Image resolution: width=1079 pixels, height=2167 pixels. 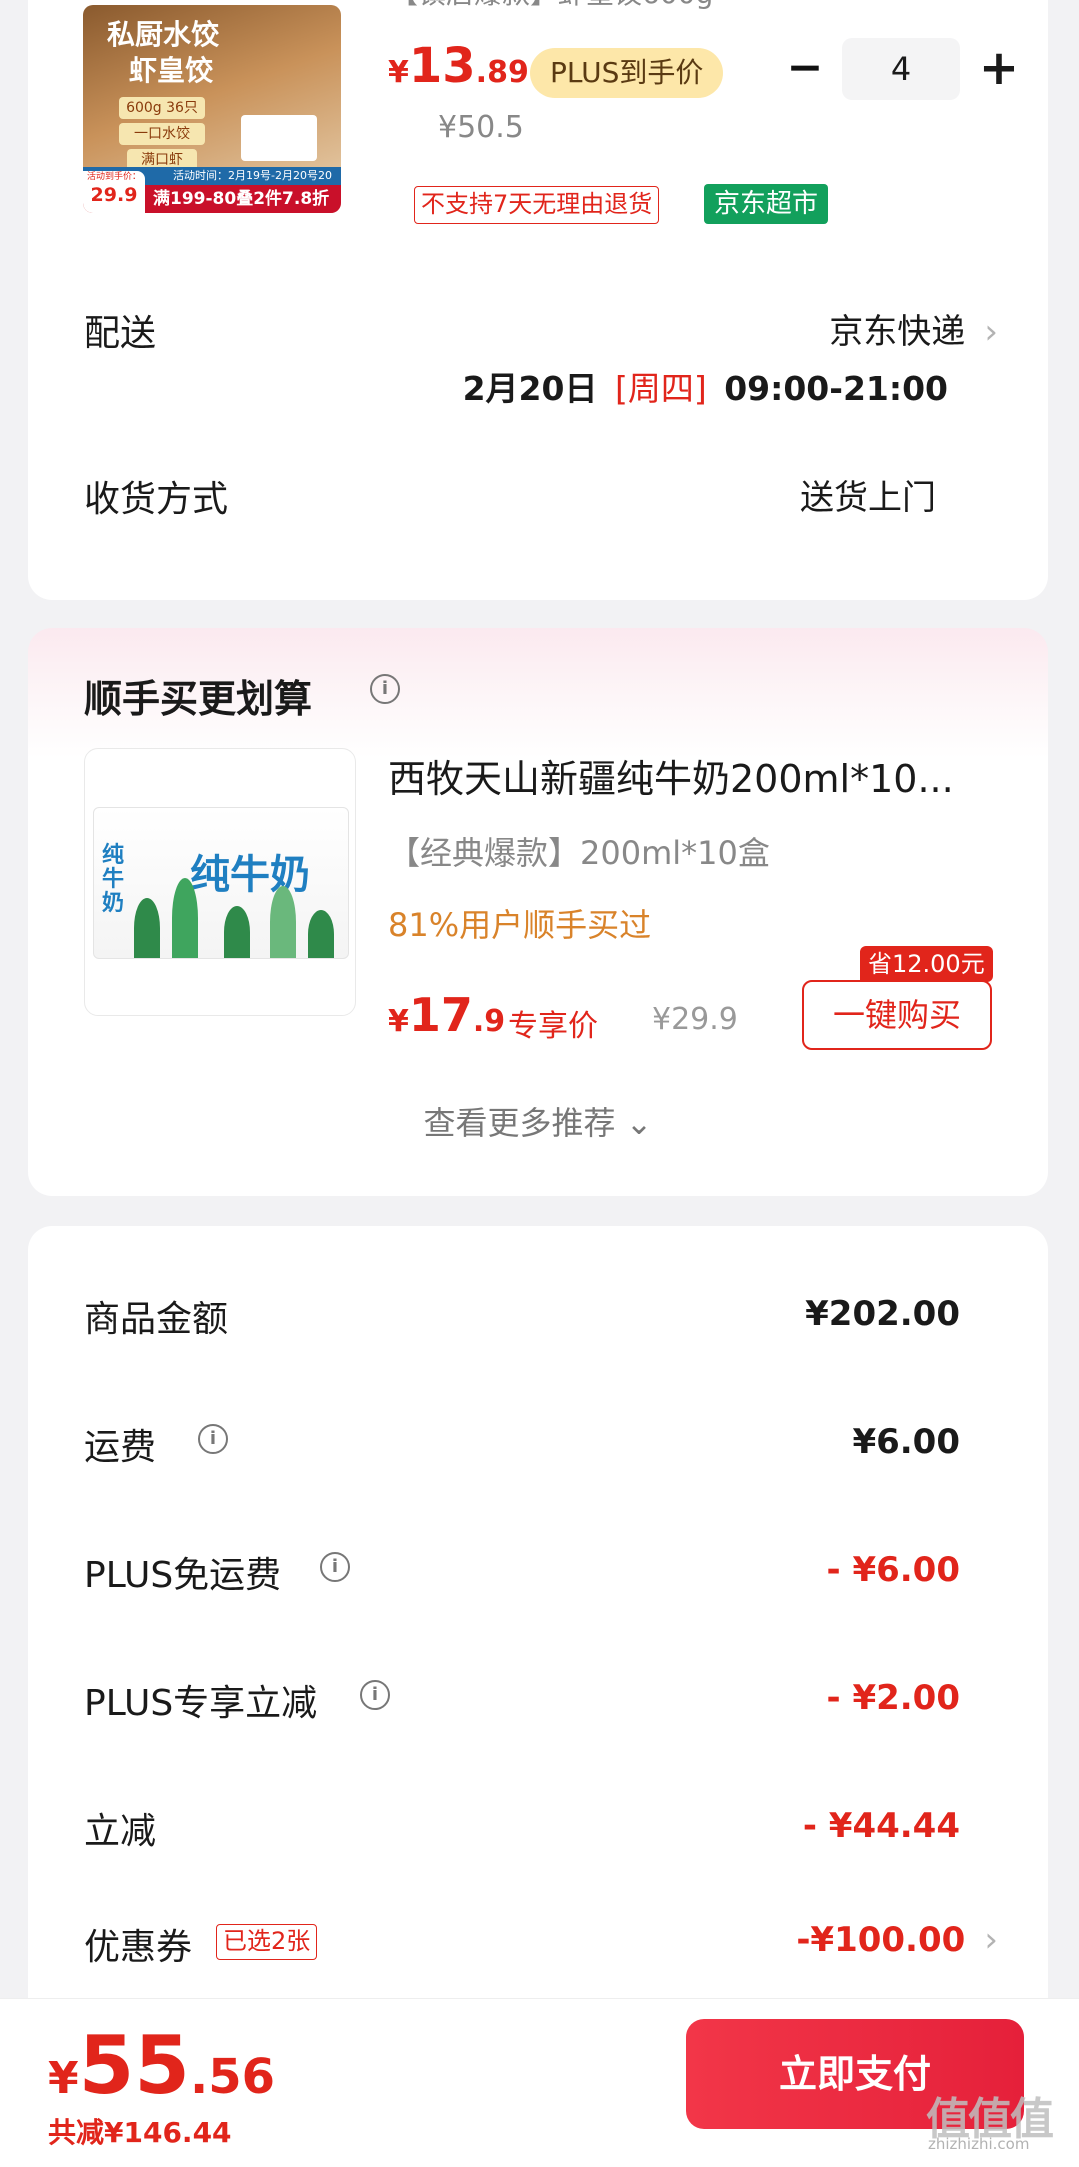 I want to click on milk-box-label: 纯牛奶, so click(x=250, y=875).